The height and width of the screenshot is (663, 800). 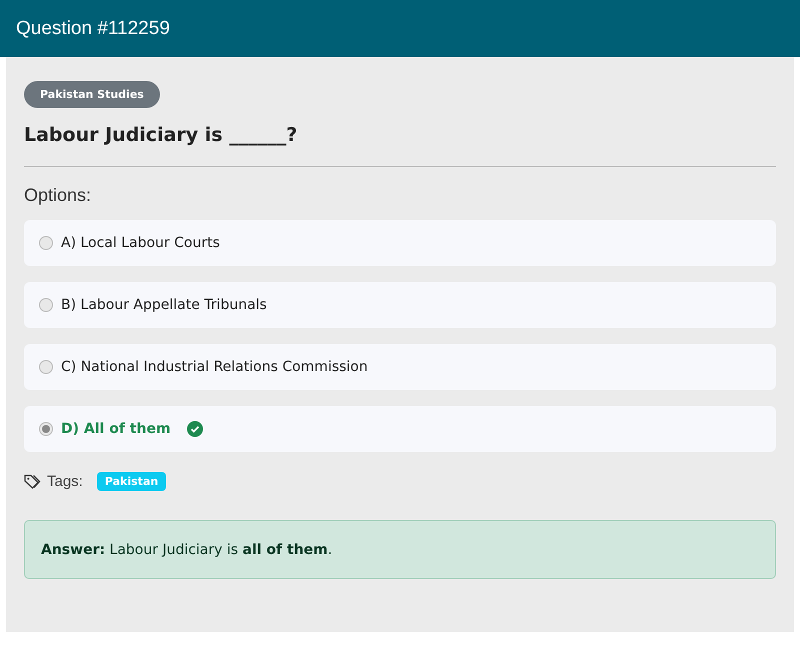 What do you see at coordinates (32, 482) in the screenshot?
I see `tag-icon` at bounding box center [32, 482].